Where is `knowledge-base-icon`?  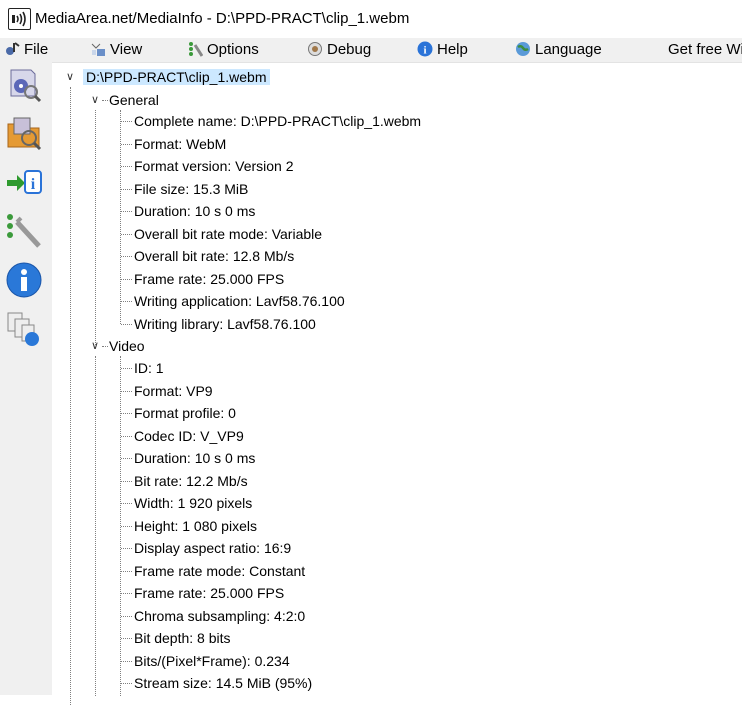
knowledge-base-icon is located at coordinates (24, 331).